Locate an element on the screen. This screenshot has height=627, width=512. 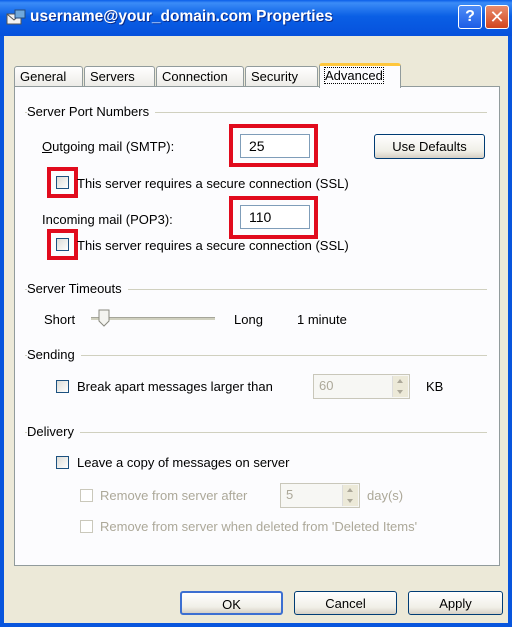
ok-button: OK is located at coordinates (231, 603).